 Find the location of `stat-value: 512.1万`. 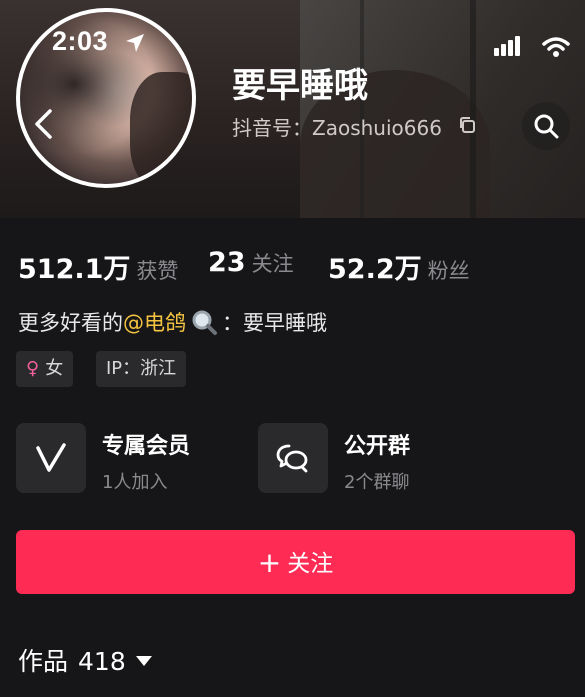

stat-value: 512.1万 is located at coordinates (74, 269).